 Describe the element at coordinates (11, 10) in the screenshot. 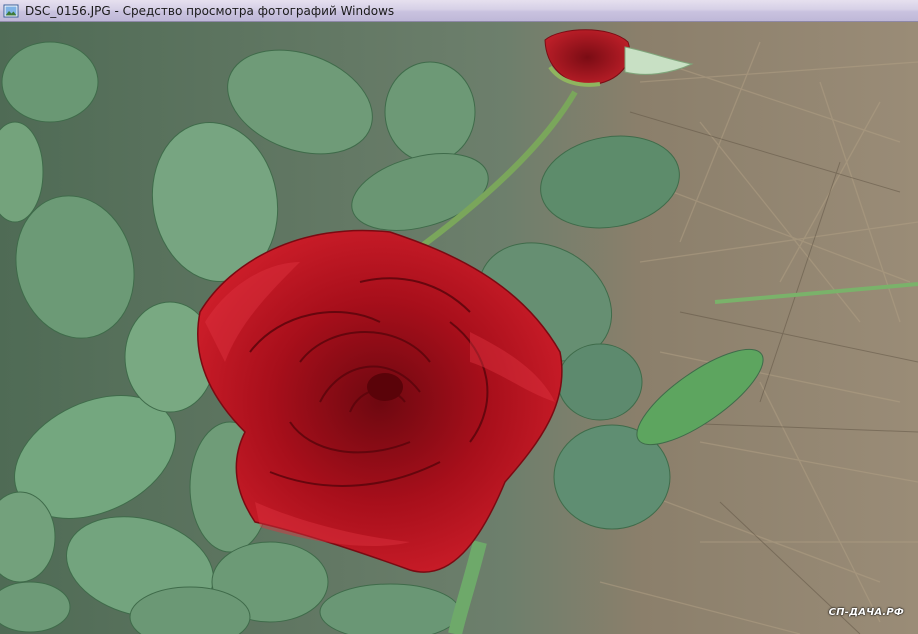

I see `photo-viewer-app-icon` at that location.